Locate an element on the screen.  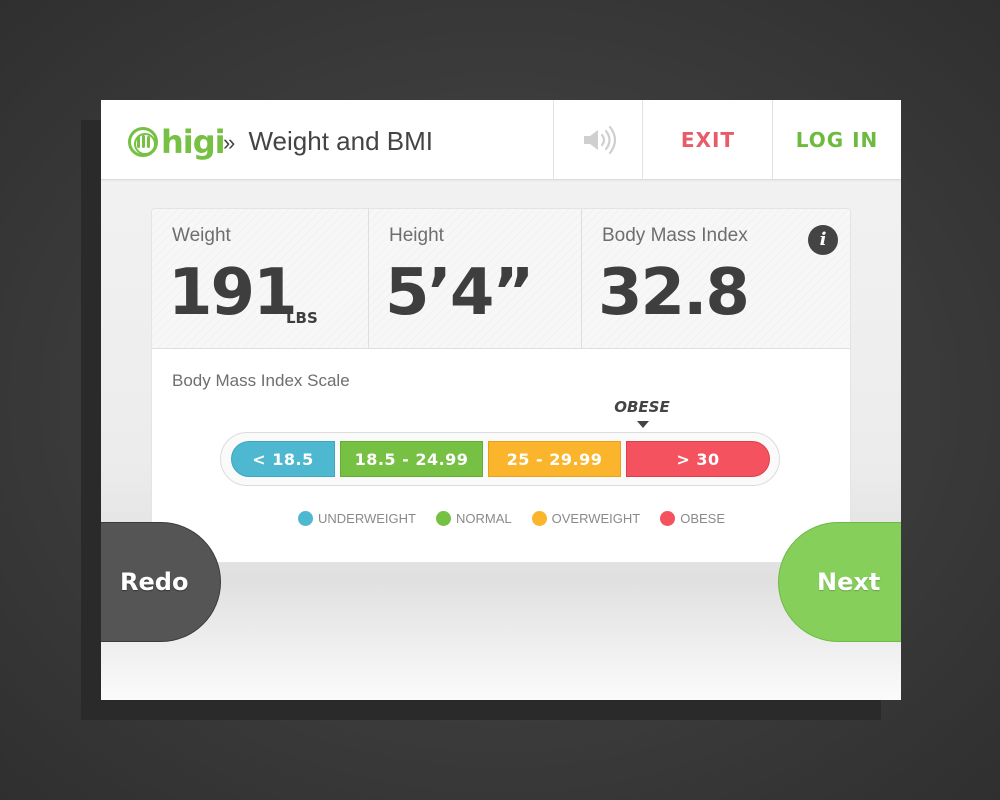
height-stat: Height 5’4” is located at coordinates (474, 279).